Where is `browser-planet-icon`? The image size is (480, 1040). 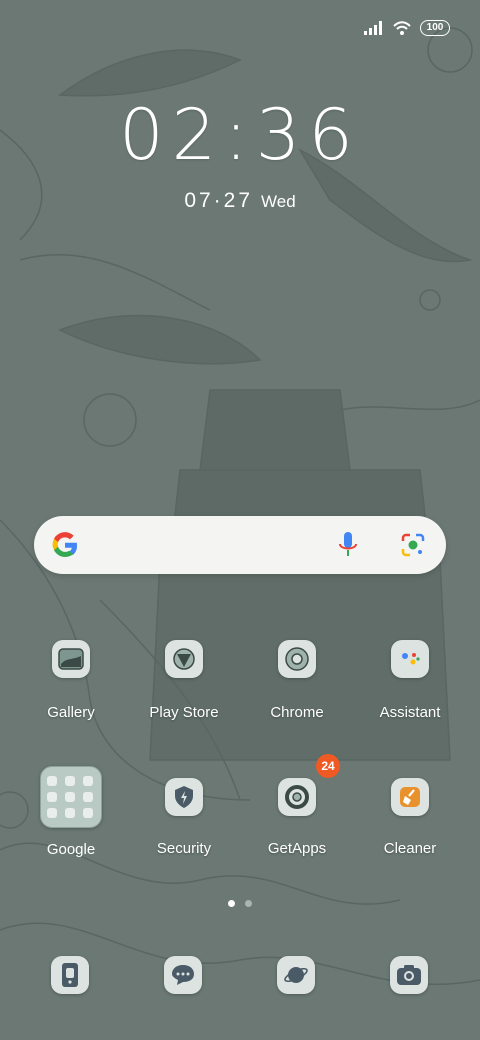
browser-planet-icon is located at coordinates (296, 975).